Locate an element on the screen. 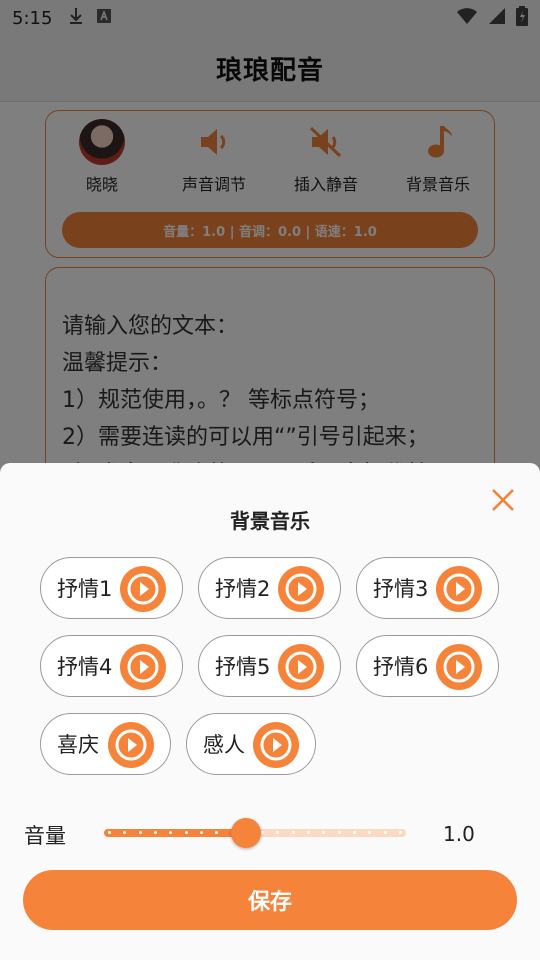 This screenshot has height=960, width=540. track-chip: 喜庆 is located at coordinates (105, 744).